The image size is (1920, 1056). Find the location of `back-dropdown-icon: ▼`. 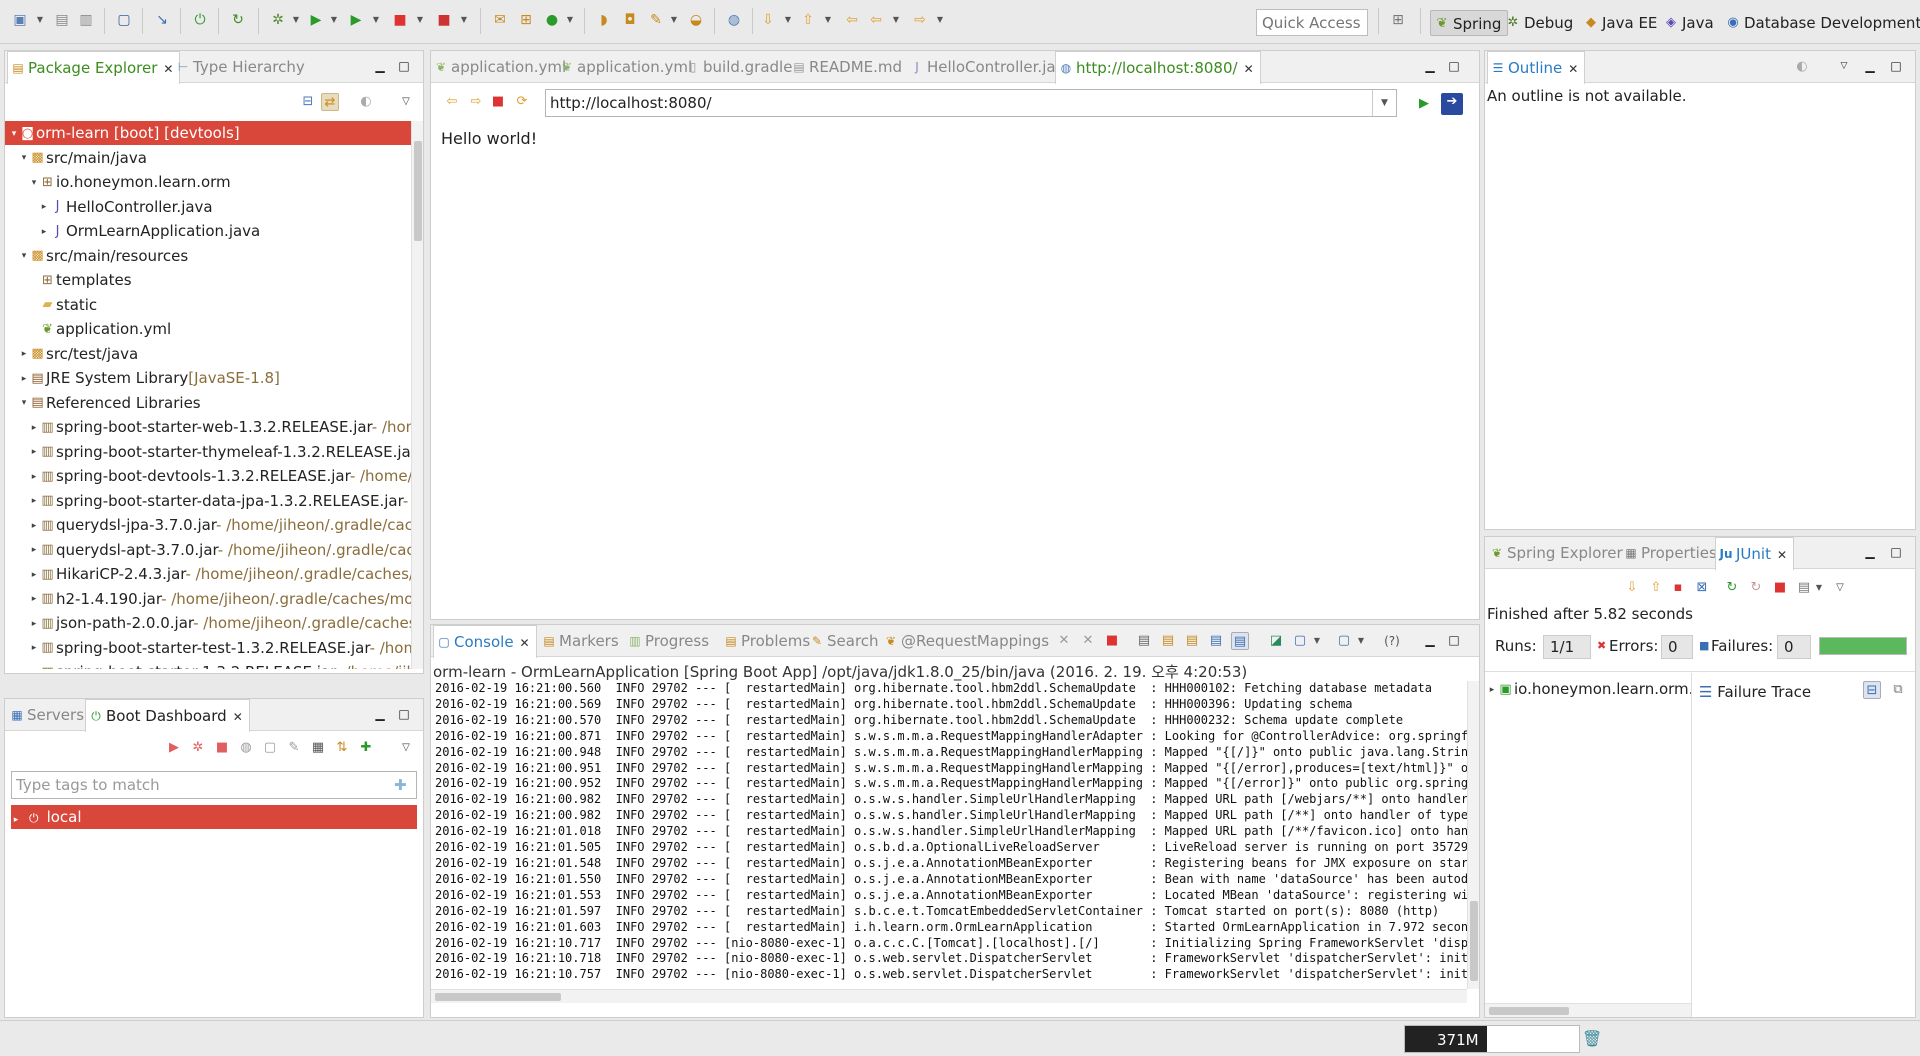

back-dropdown-icon: ▼ is located at coordinates (896, 20).